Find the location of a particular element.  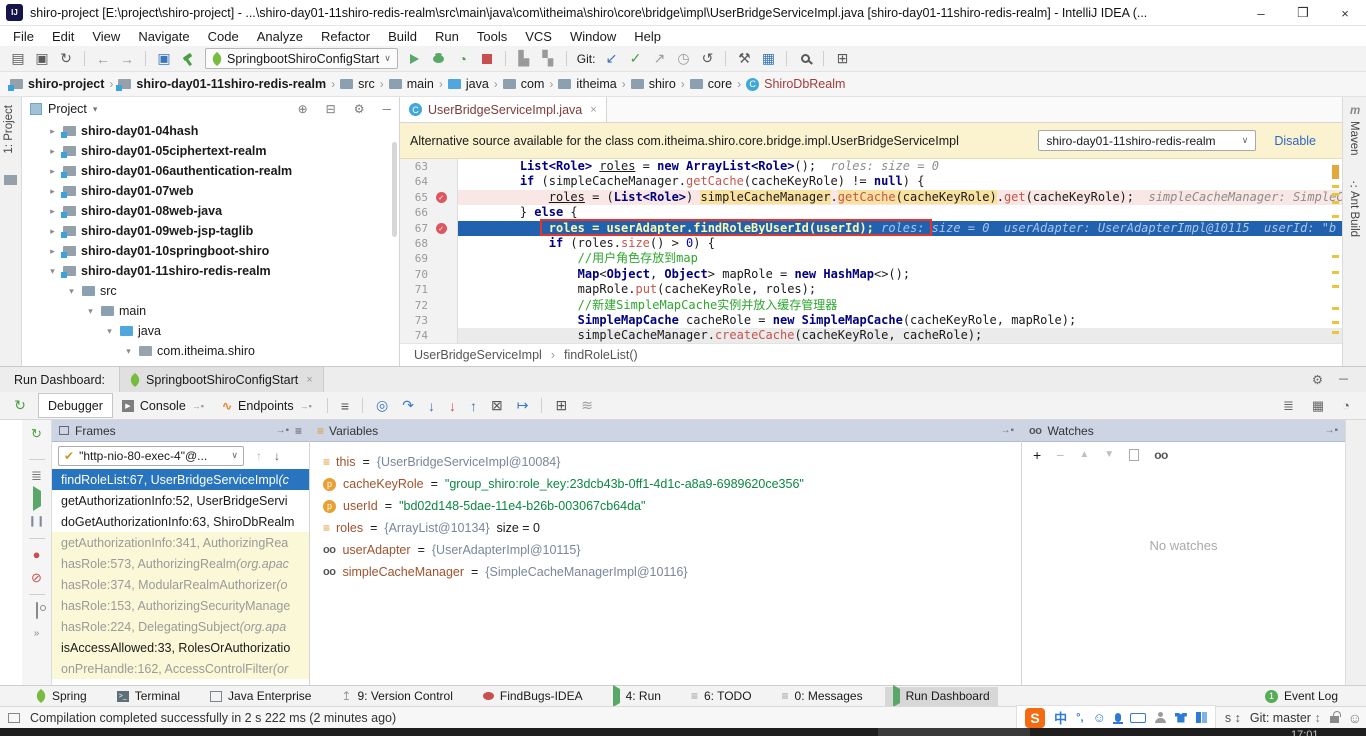

build-hammer-icon is located at coordinates (188, 59).